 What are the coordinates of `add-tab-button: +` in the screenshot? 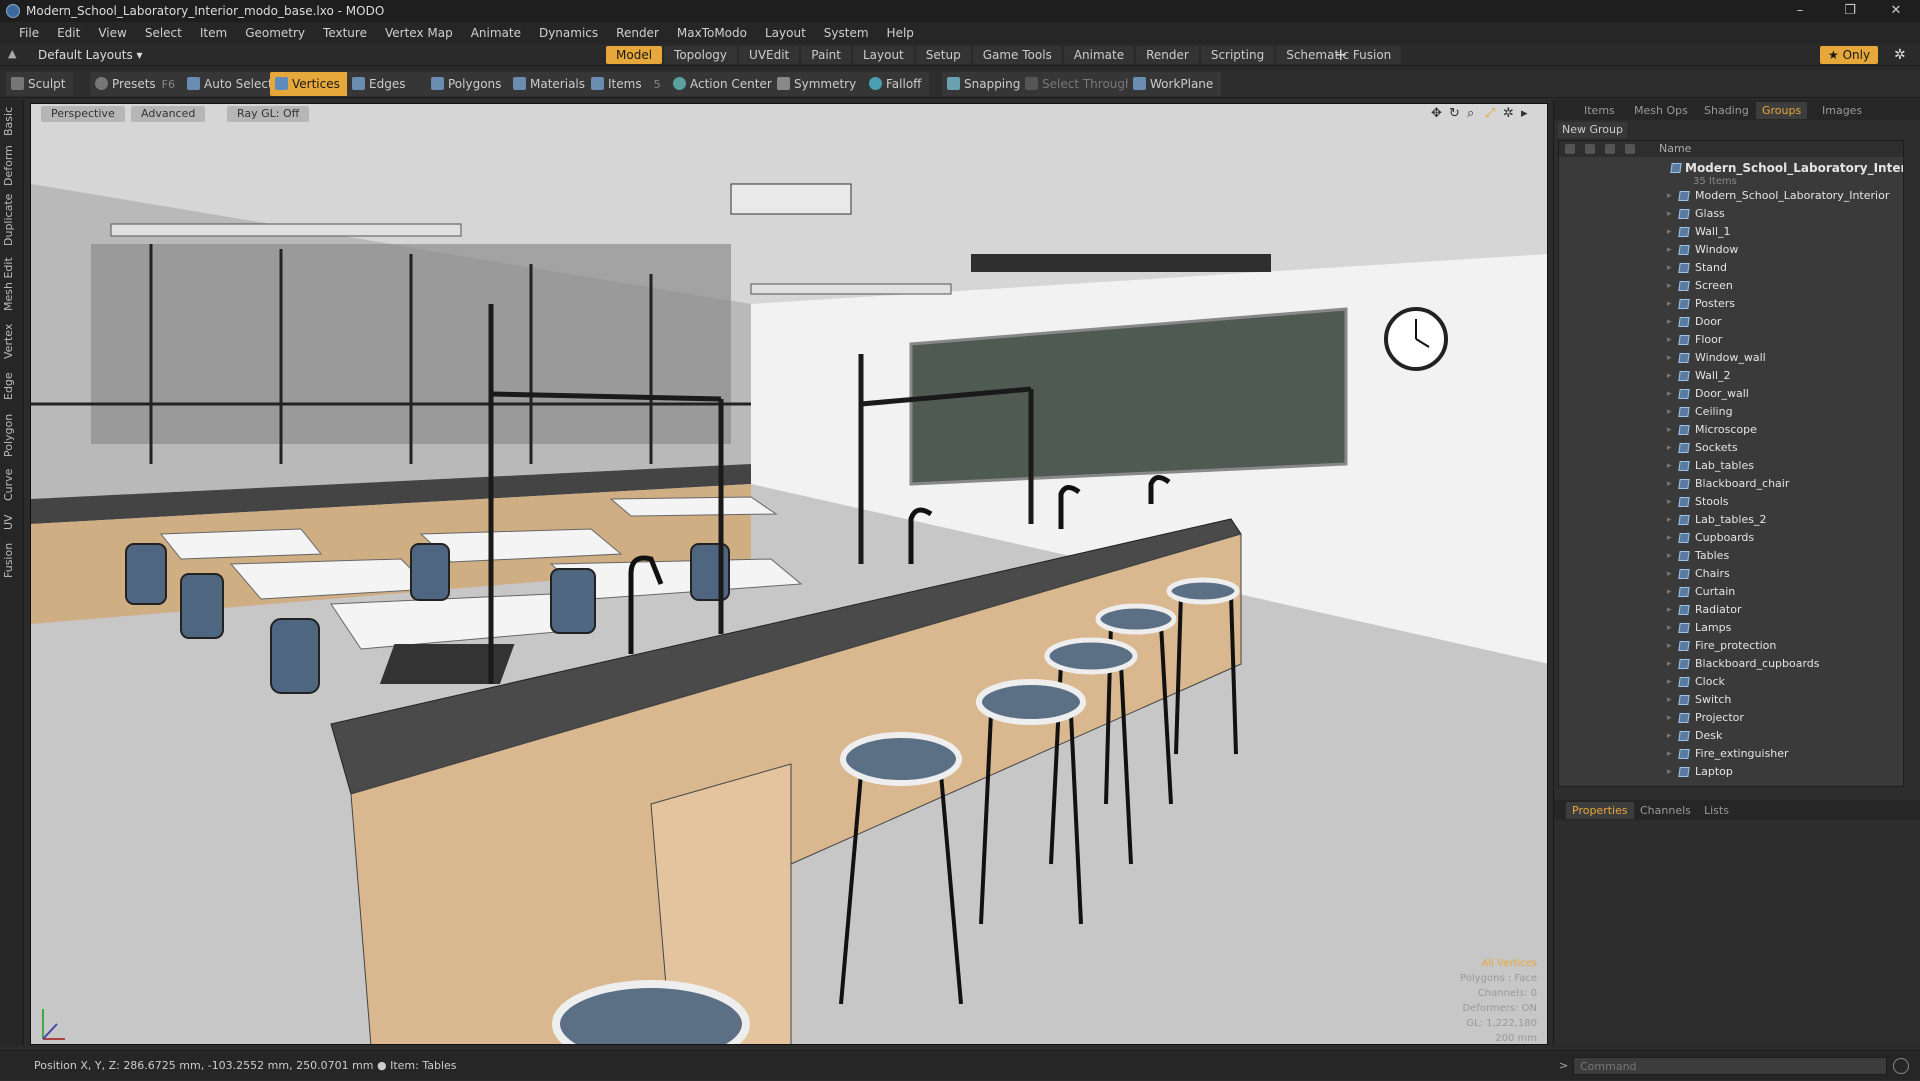 It's located at (1340, 55).